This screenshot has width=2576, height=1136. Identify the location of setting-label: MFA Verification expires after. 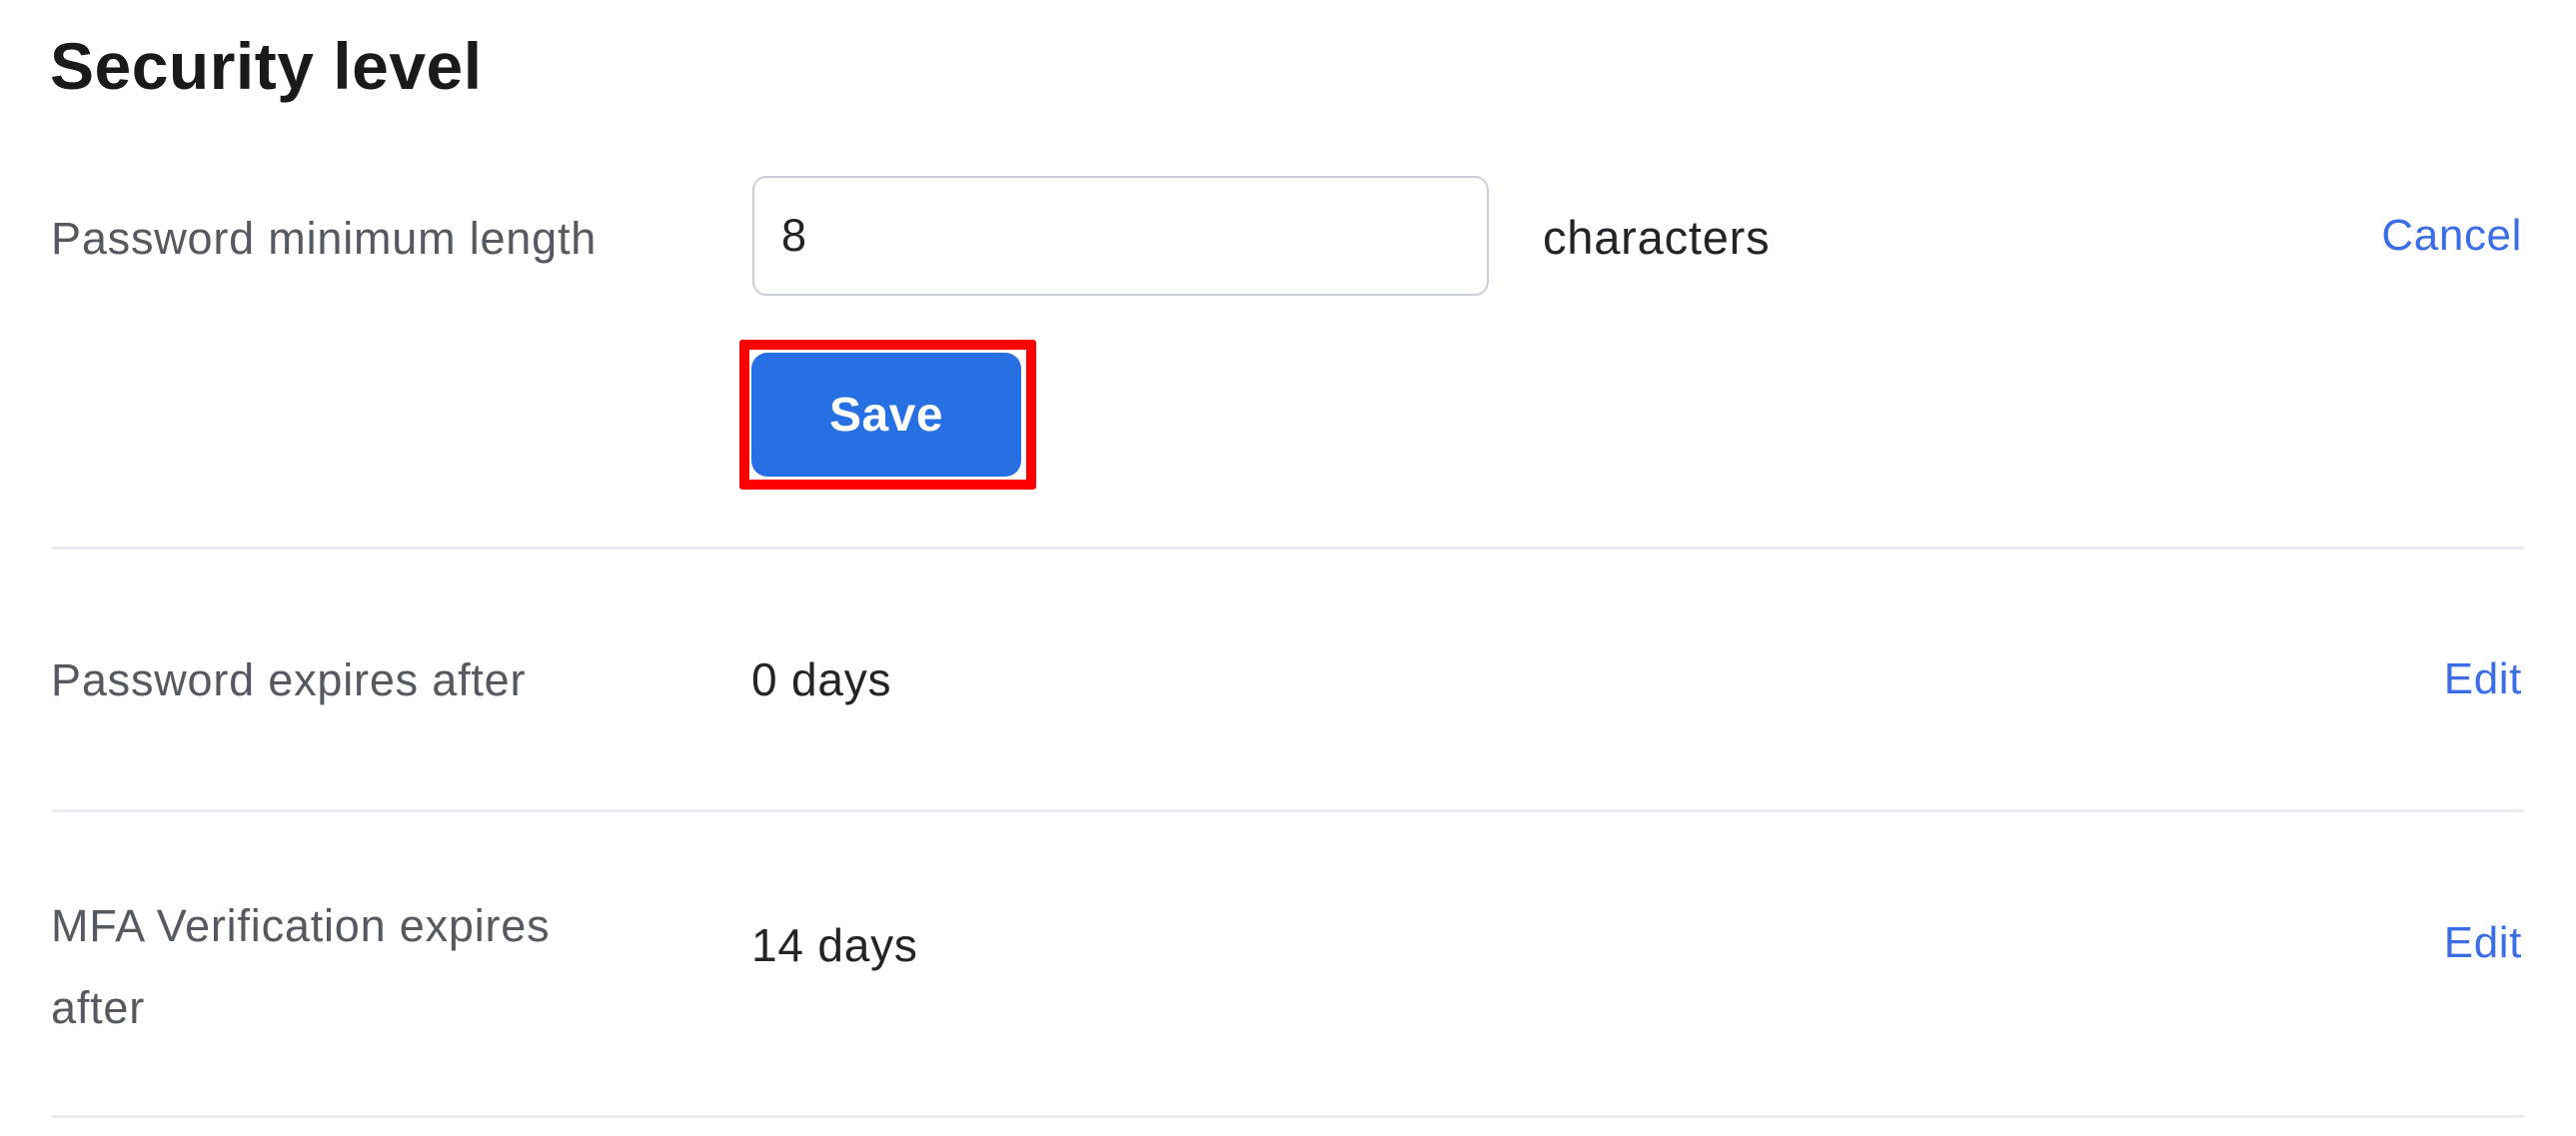
(301, 966).